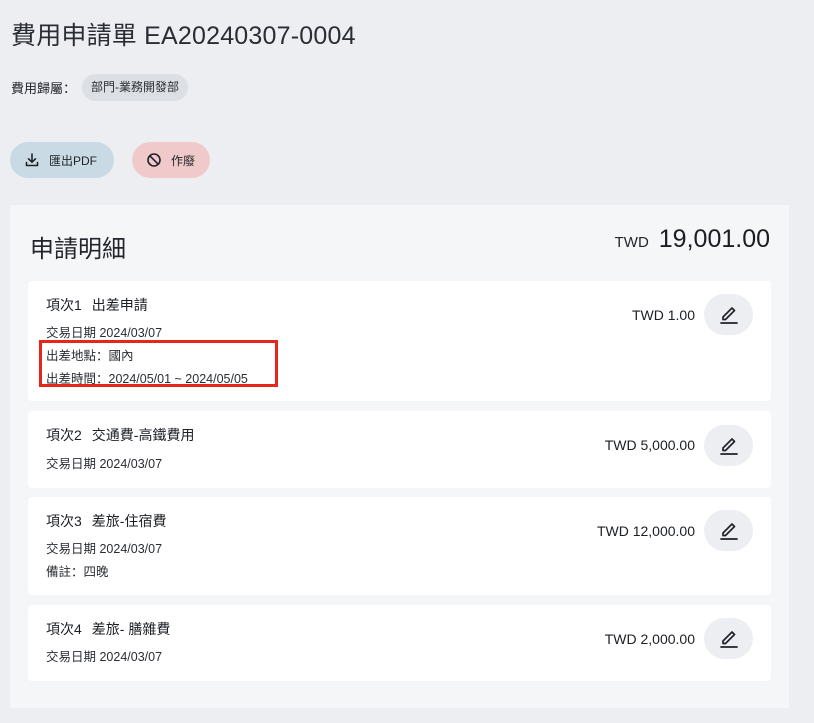 This screenshot has height=723, width=814. I want to click on expense-category-label: 費用歸屬：, so click(44, 88).